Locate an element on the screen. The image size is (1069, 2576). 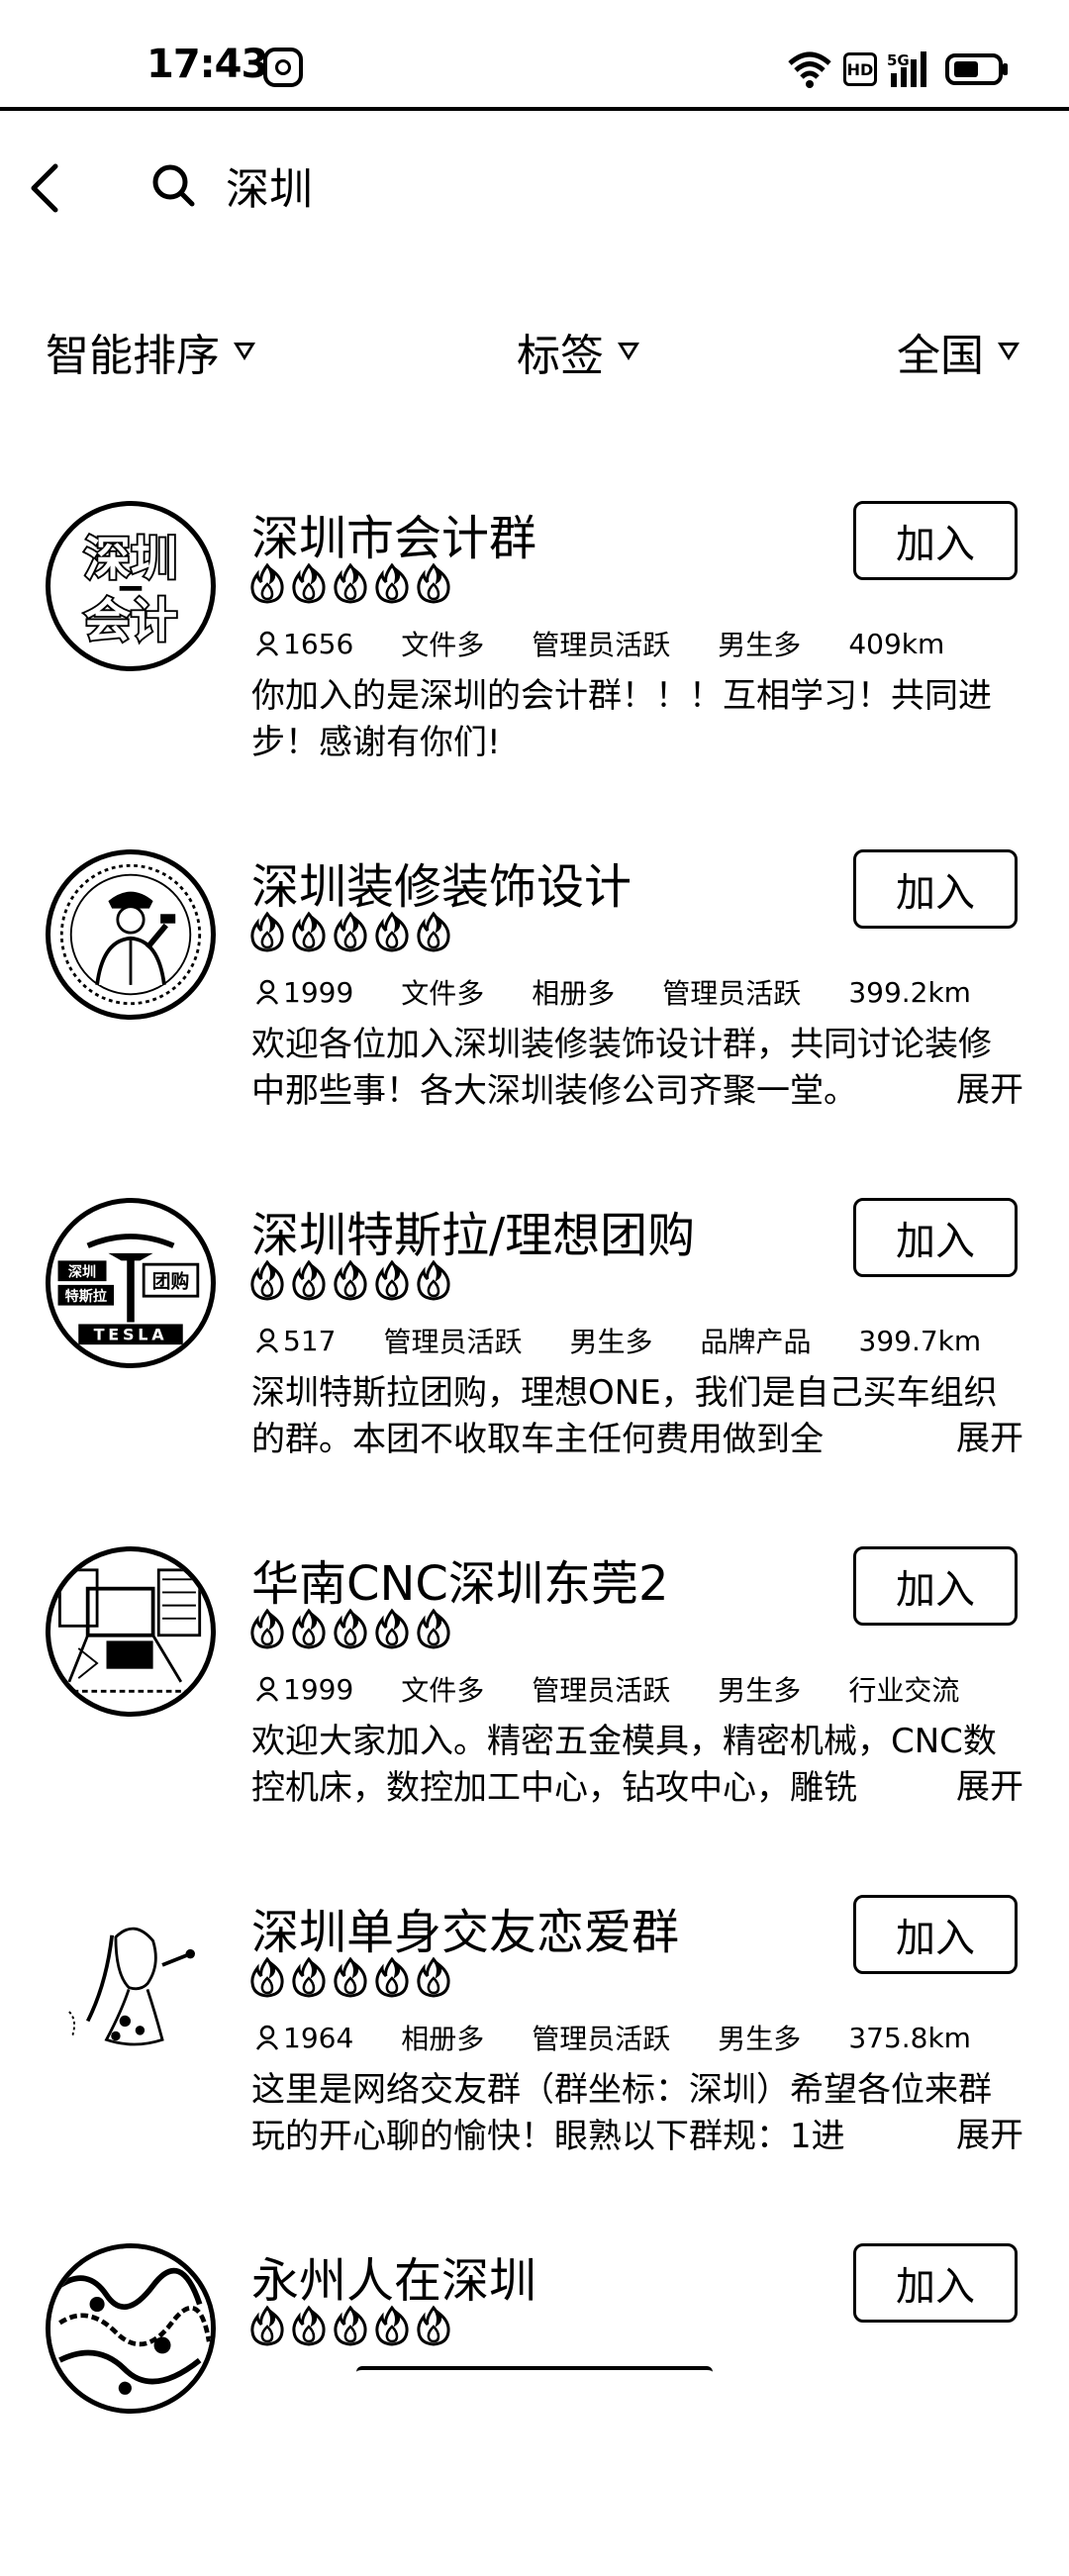
group-avatar: 深圳 特斯拉 团购 TESLA is located at coordinates (131, 1283).